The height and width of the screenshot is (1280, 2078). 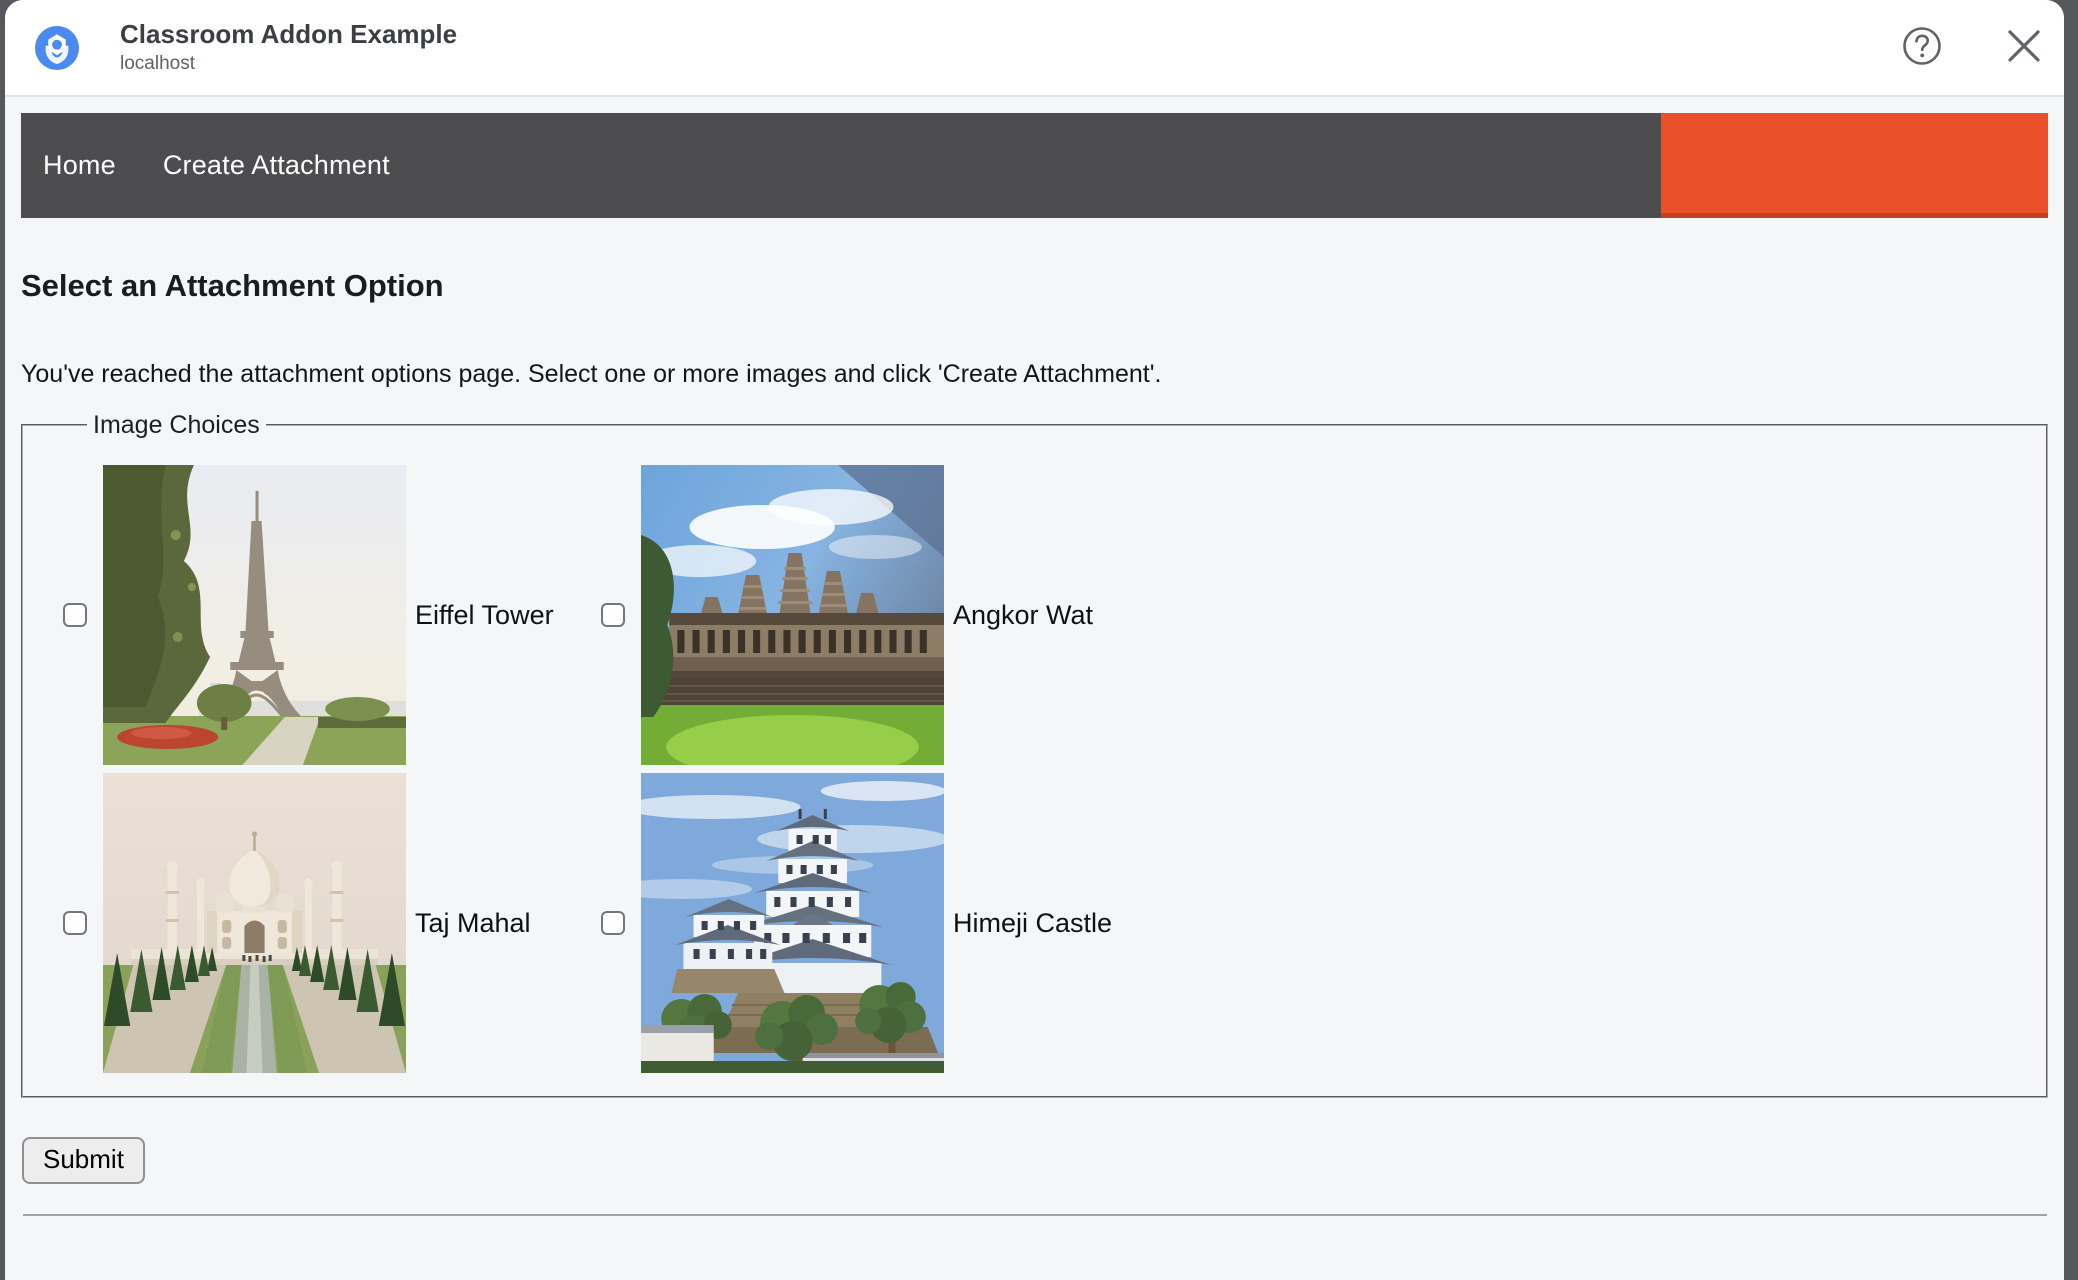 I want to click on image-choices-legend: Image Choices, so click(x=176, y=425).